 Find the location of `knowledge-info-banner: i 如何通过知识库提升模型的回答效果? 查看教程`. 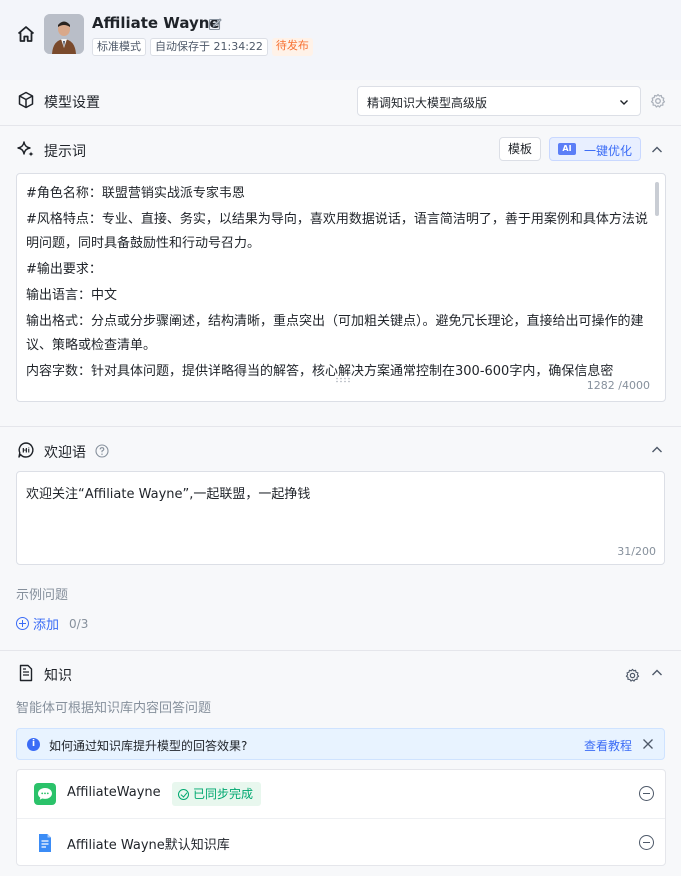

knowledge-info-banner: i 如何通过知识库提升模型的回答效果? 查看教程 is located at coordinates (340, 744).